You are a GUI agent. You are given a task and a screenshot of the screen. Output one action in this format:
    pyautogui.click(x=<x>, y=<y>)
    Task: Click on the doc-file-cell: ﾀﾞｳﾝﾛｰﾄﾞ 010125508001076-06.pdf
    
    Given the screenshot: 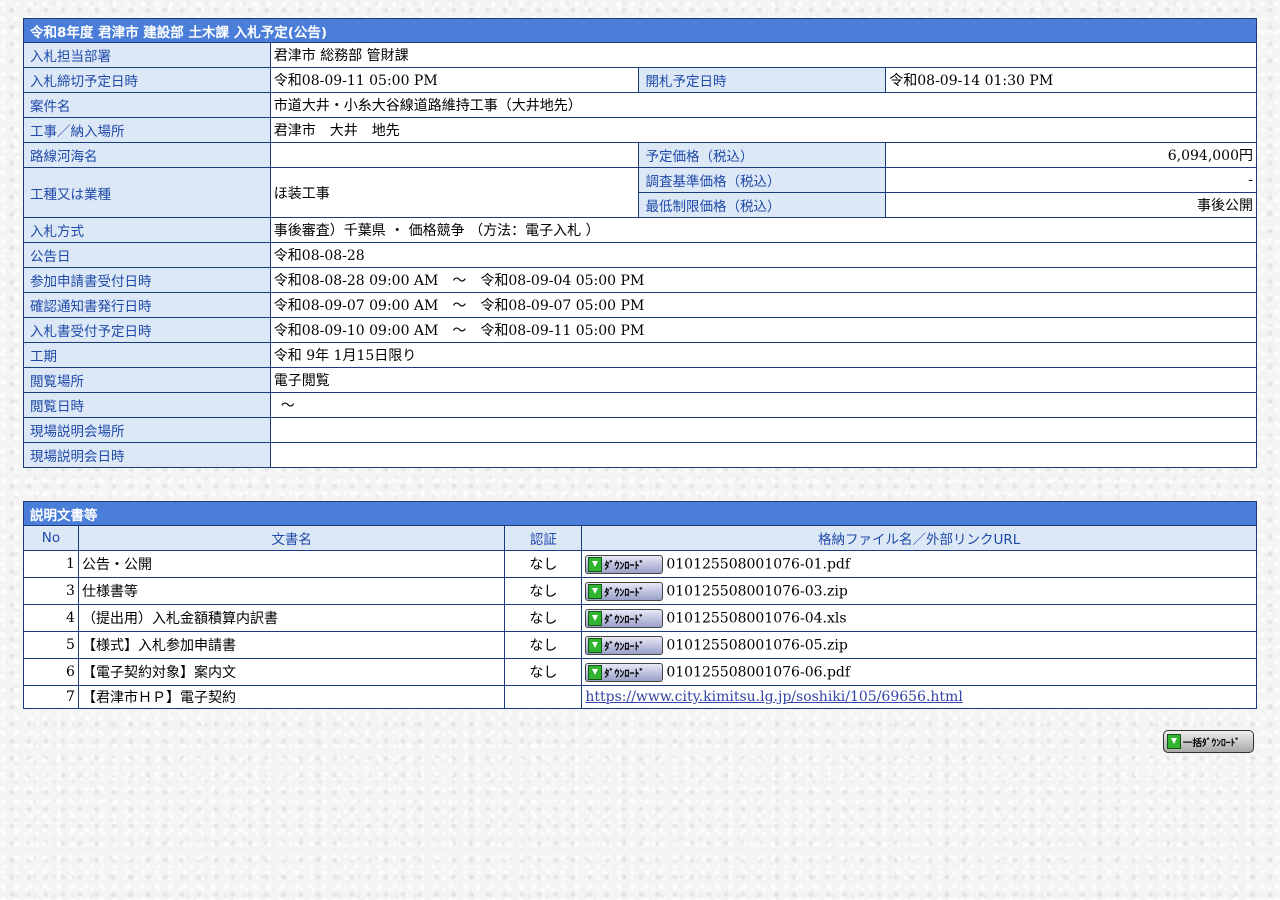 What is the action you would take?
    pyautogui.click(x=919, y=672)
    